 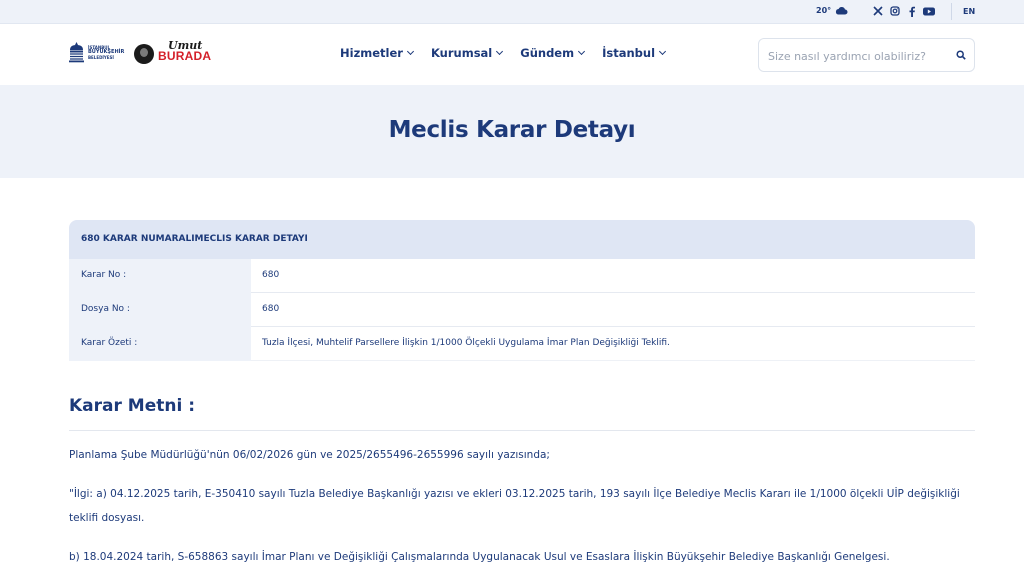 I want to click on weather-widget: 20°, so click(x=832, y=10).